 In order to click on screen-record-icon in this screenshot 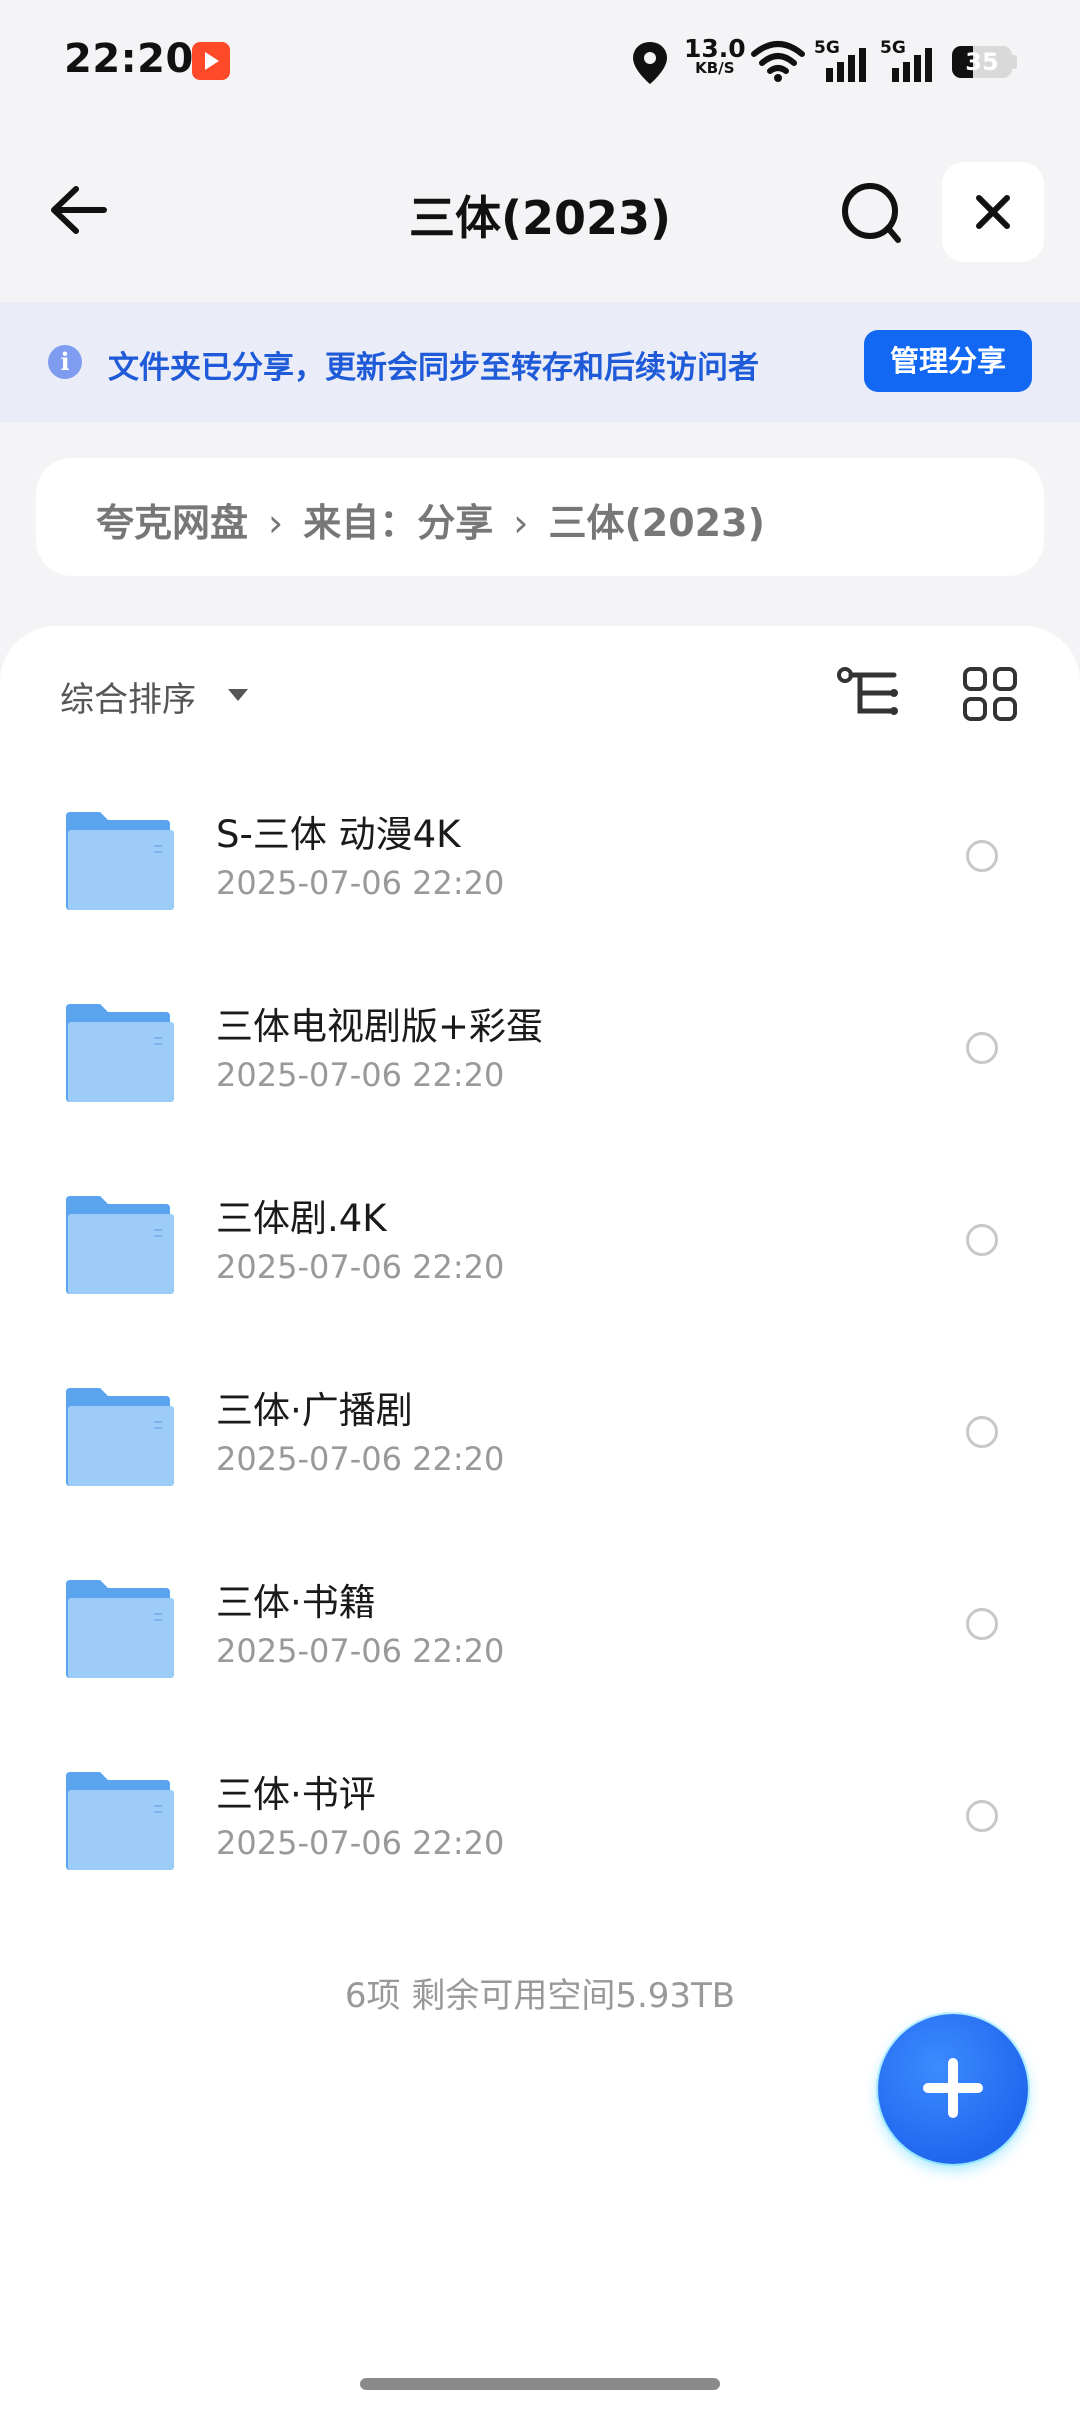, I will do `click(211, 61)`.